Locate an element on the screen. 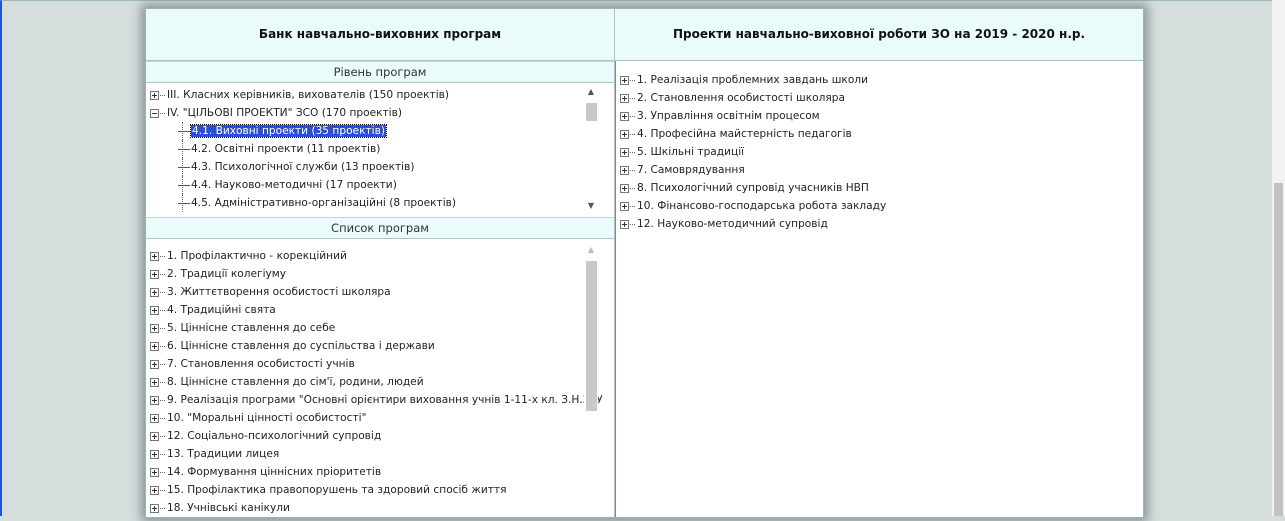 The width and height of the screenshot is (1285, 521). levels-header: Рівень програм is located at coordinates (380, 72).